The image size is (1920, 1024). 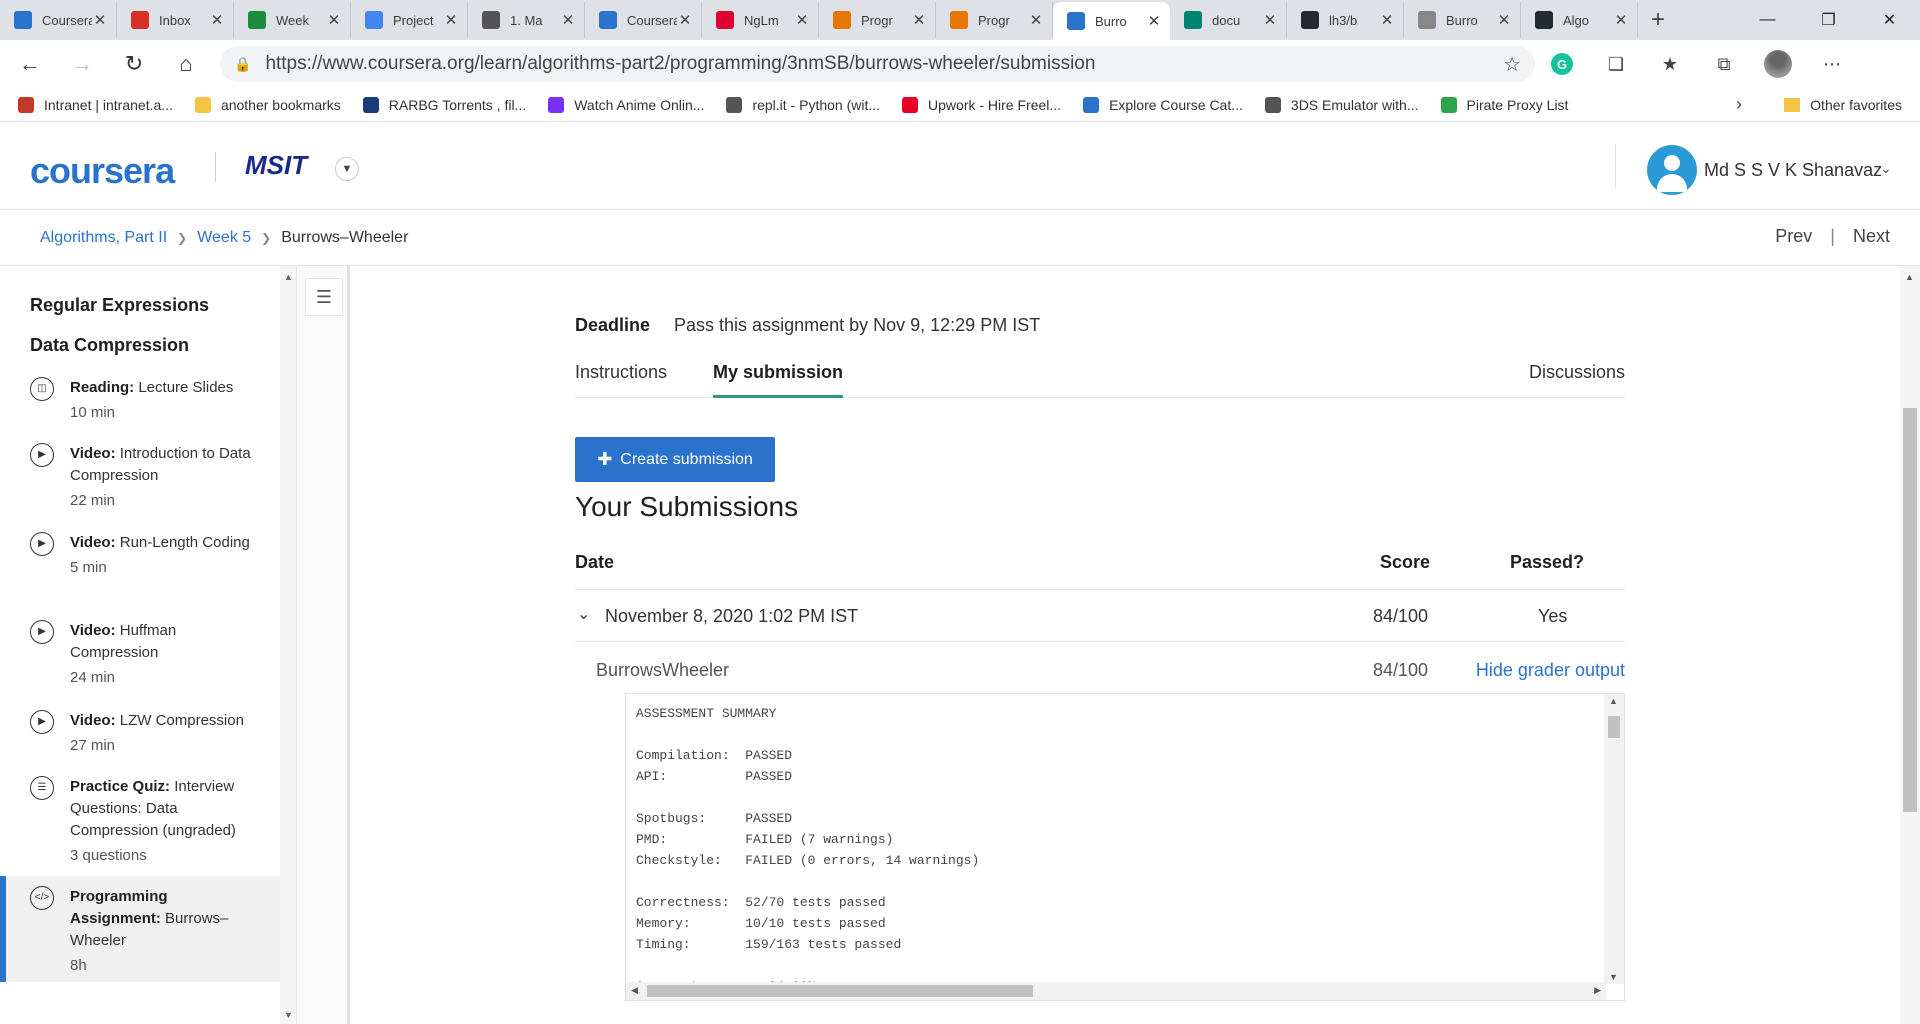 What do you see at coordinates (1672, 170) in the screenshot?
I see `avatar` at bounding box center [1672, 170].